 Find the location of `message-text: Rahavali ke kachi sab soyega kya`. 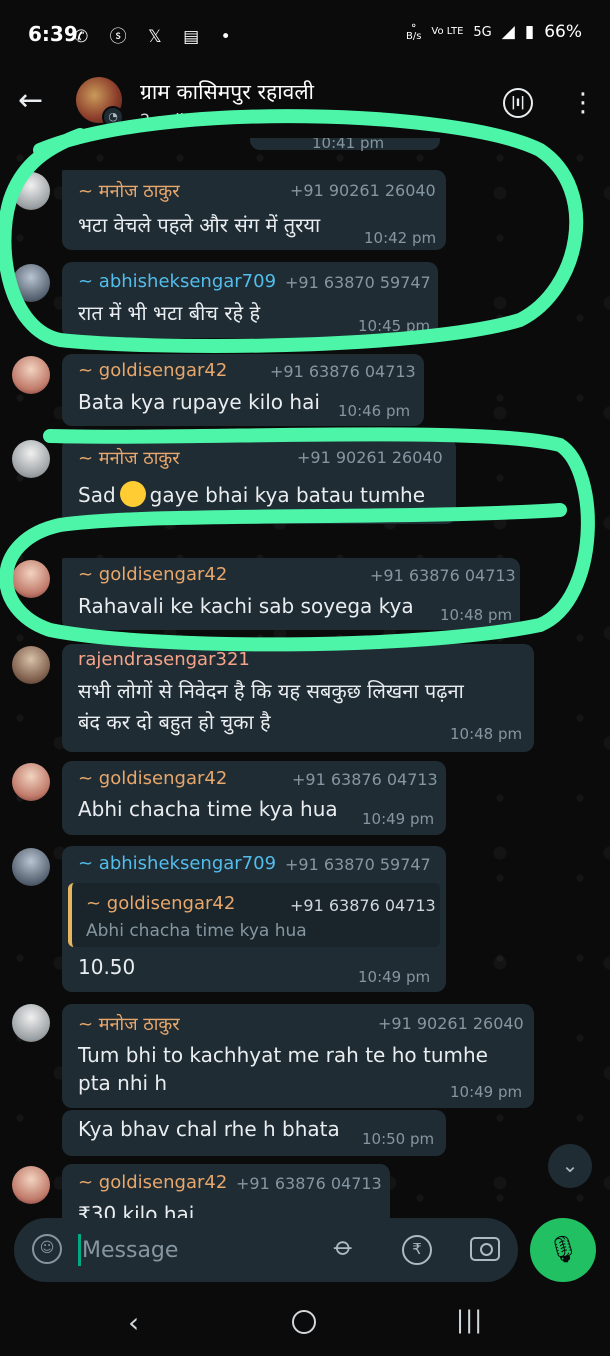

message-text: Rahavali ke kachi sab soyega kya is located at coordinates (246, 606).